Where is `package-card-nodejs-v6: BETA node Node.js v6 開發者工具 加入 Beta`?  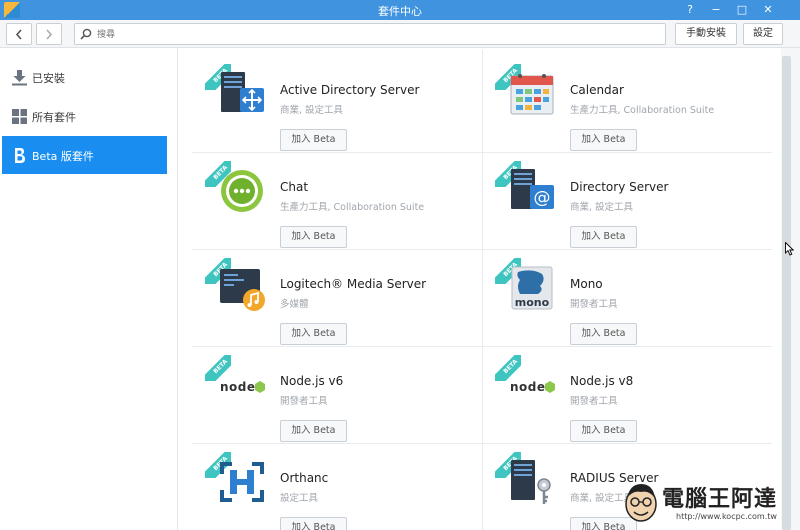
package-card-nodejs-v6: BETA node Node.js v6 開發者工具 加入 Beta is located at coordinates (337, 395).